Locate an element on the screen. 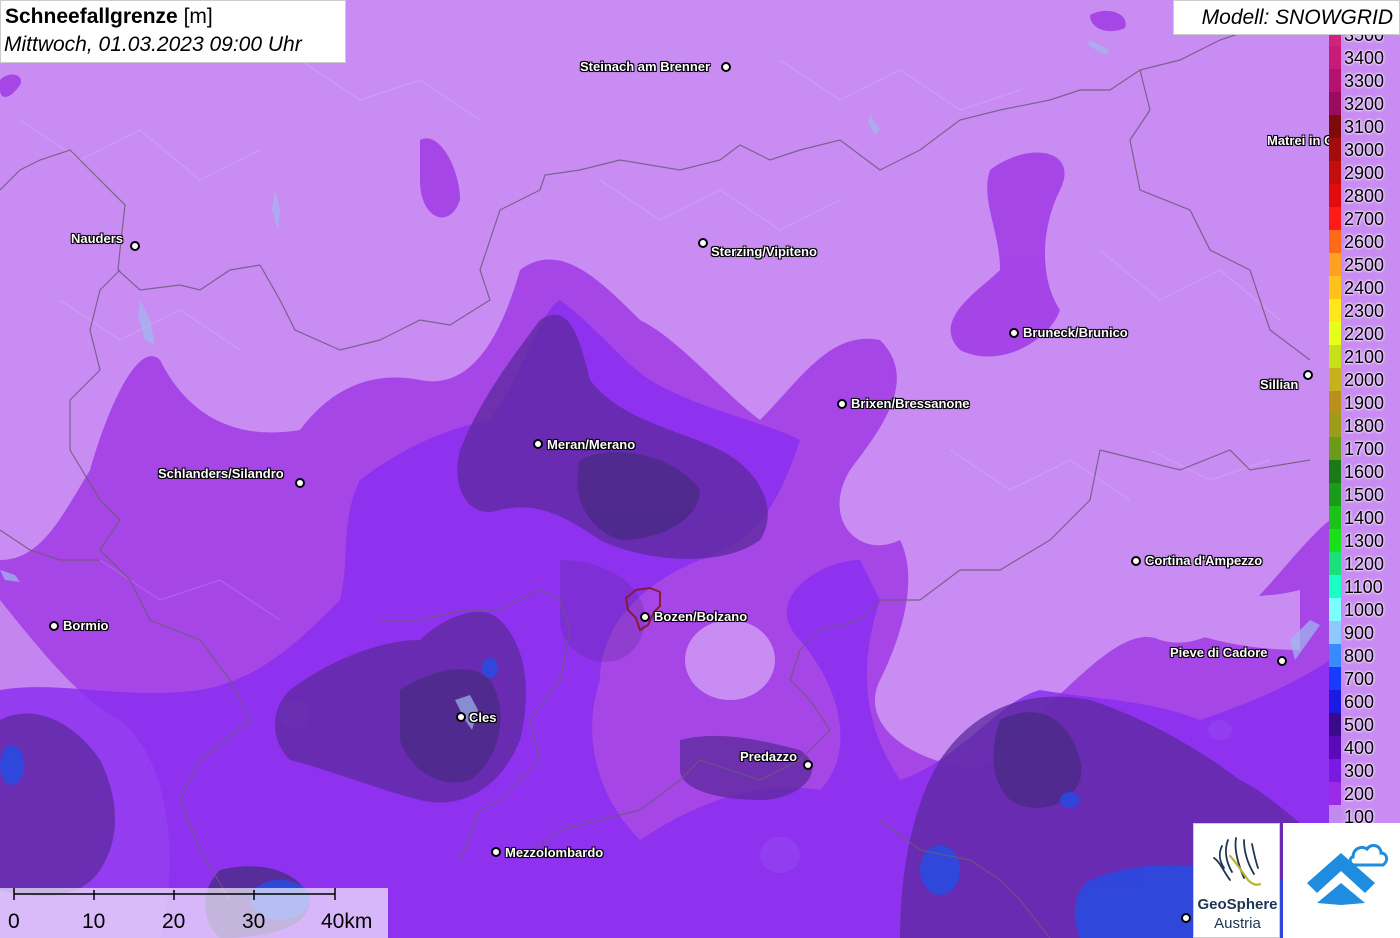 The image size is (1400, 938). legend-label: 600 is located at coordinates (1359, 702).